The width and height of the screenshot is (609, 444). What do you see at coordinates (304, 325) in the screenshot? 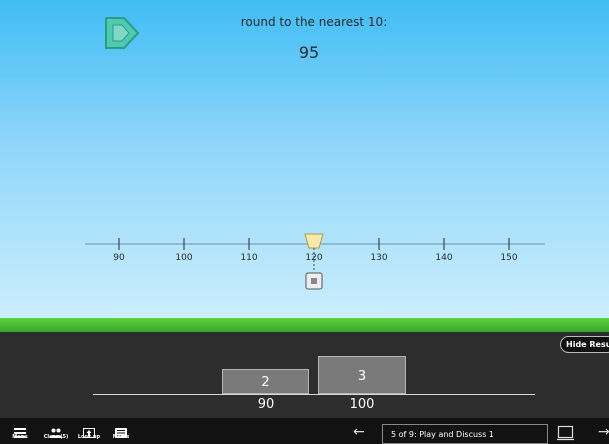
I see `grass-strip` at bounding box center [304, 325].